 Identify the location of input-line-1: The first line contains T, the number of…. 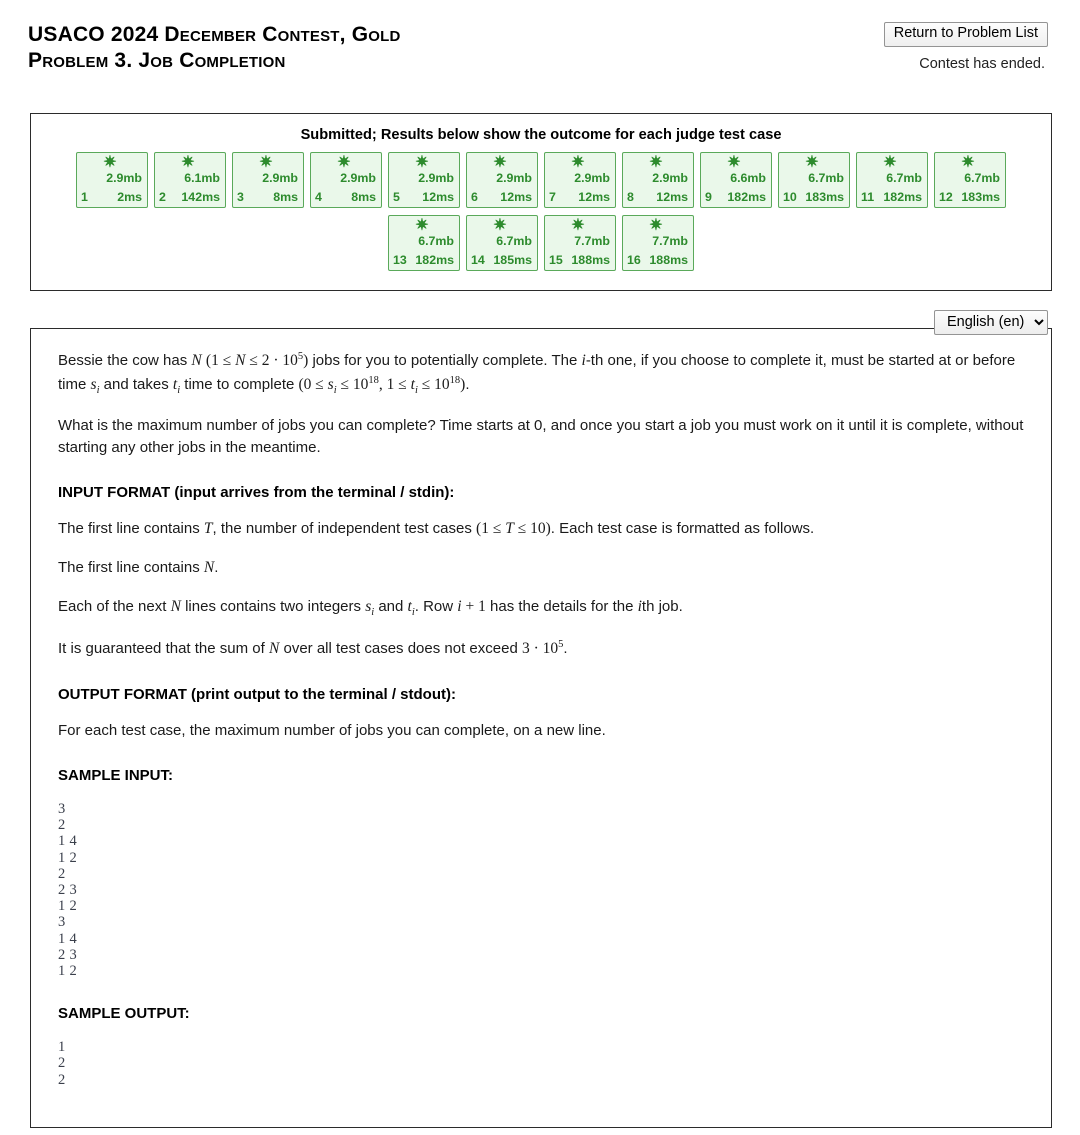
(541, 529).